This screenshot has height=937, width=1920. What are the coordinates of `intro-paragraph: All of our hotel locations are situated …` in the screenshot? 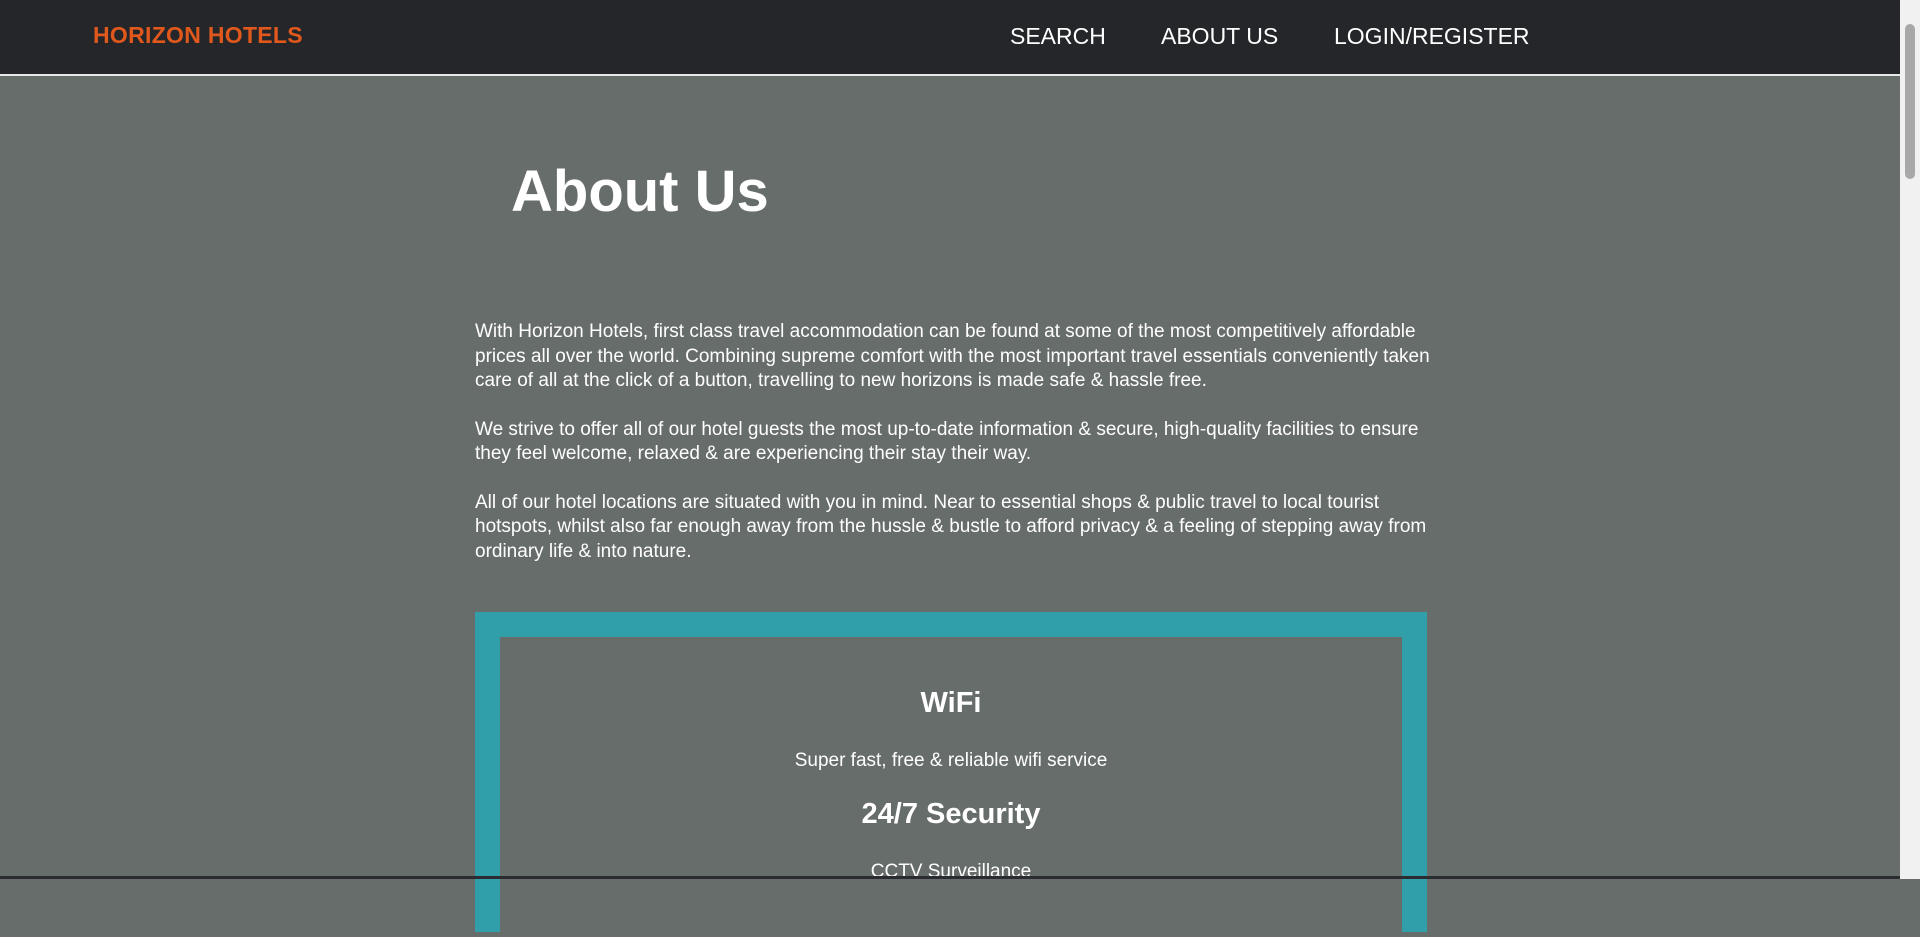 It's located at (951, 526).